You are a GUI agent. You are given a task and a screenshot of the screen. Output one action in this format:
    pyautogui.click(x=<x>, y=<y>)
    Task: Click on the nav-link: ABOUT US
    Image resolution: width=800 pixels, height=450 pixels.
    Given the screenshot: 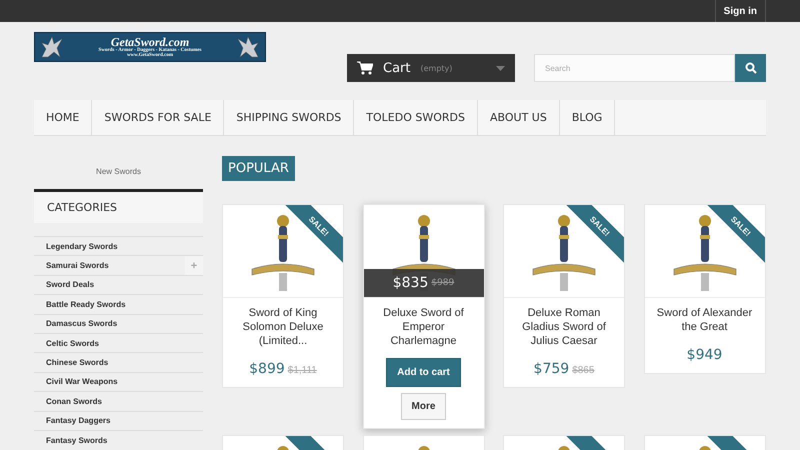 What is the action you would take?
    pyautogui.click(x=519, y=117)
    